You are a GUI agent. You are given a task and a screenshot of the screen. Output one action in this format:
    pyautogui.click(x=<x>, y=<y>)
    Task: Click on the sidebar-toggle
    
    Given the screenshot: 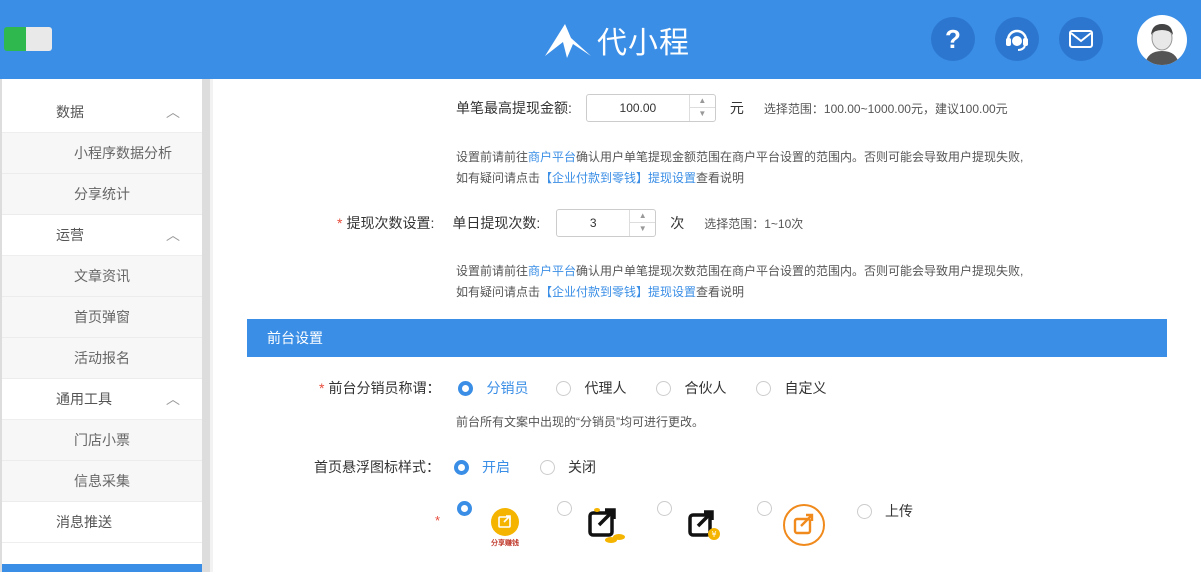 What is the action you would take?
    pyautogui.click(x=28, y=39)
    